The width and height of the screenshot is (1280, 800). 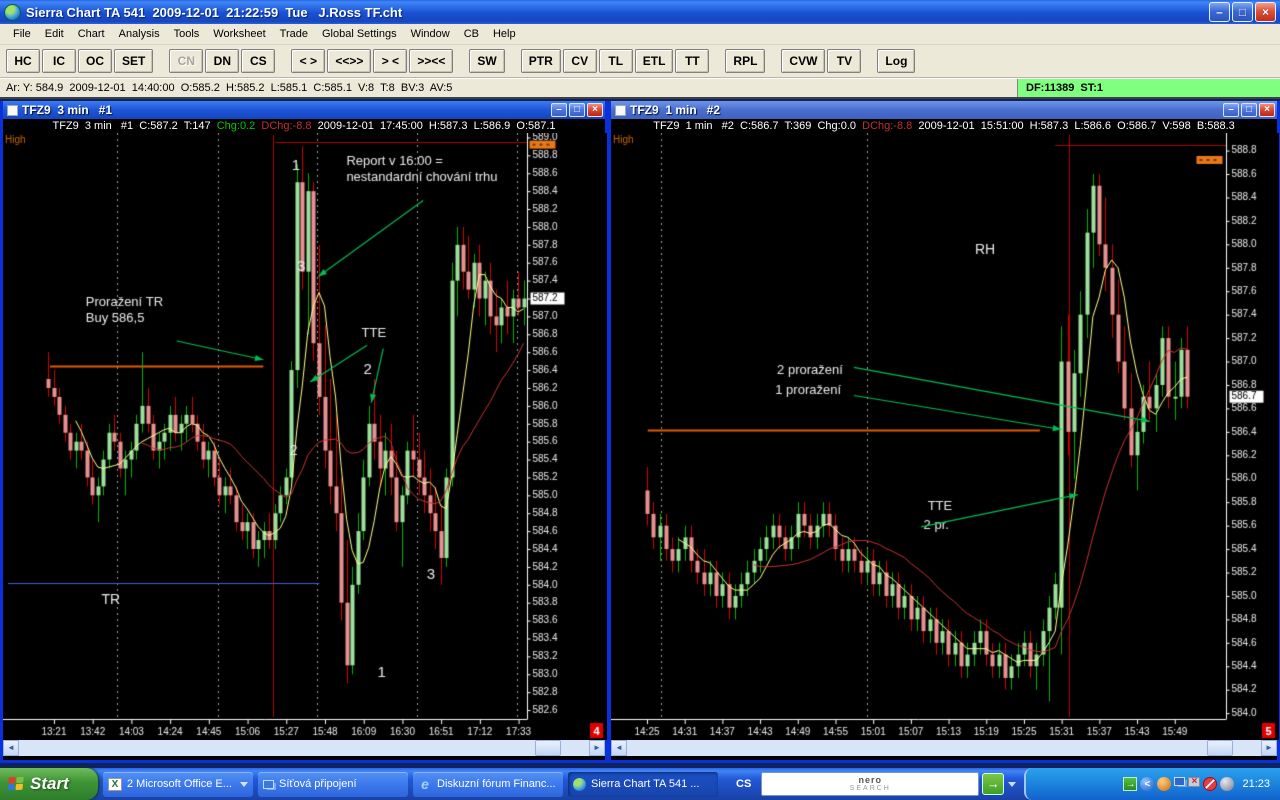 I want to click on chart-header-segment: TFZ9 3 min #1 C:587.2 T:147, so click(x=134, y=126).